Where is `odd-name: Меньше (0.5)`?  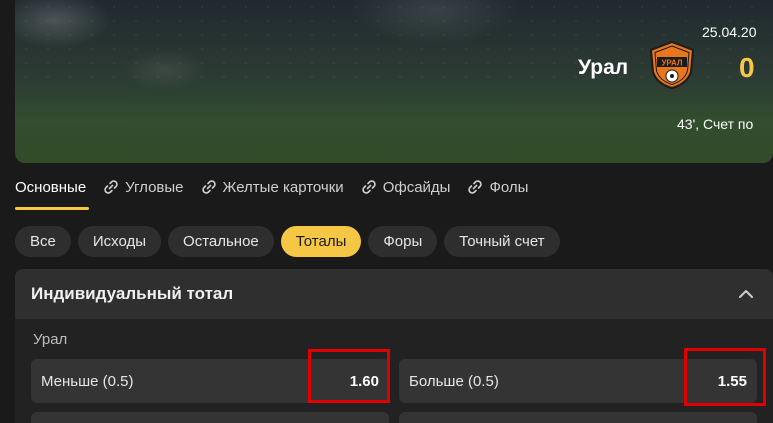
odd-name: Меньше (0.5) is located at coordinates (87, 381).